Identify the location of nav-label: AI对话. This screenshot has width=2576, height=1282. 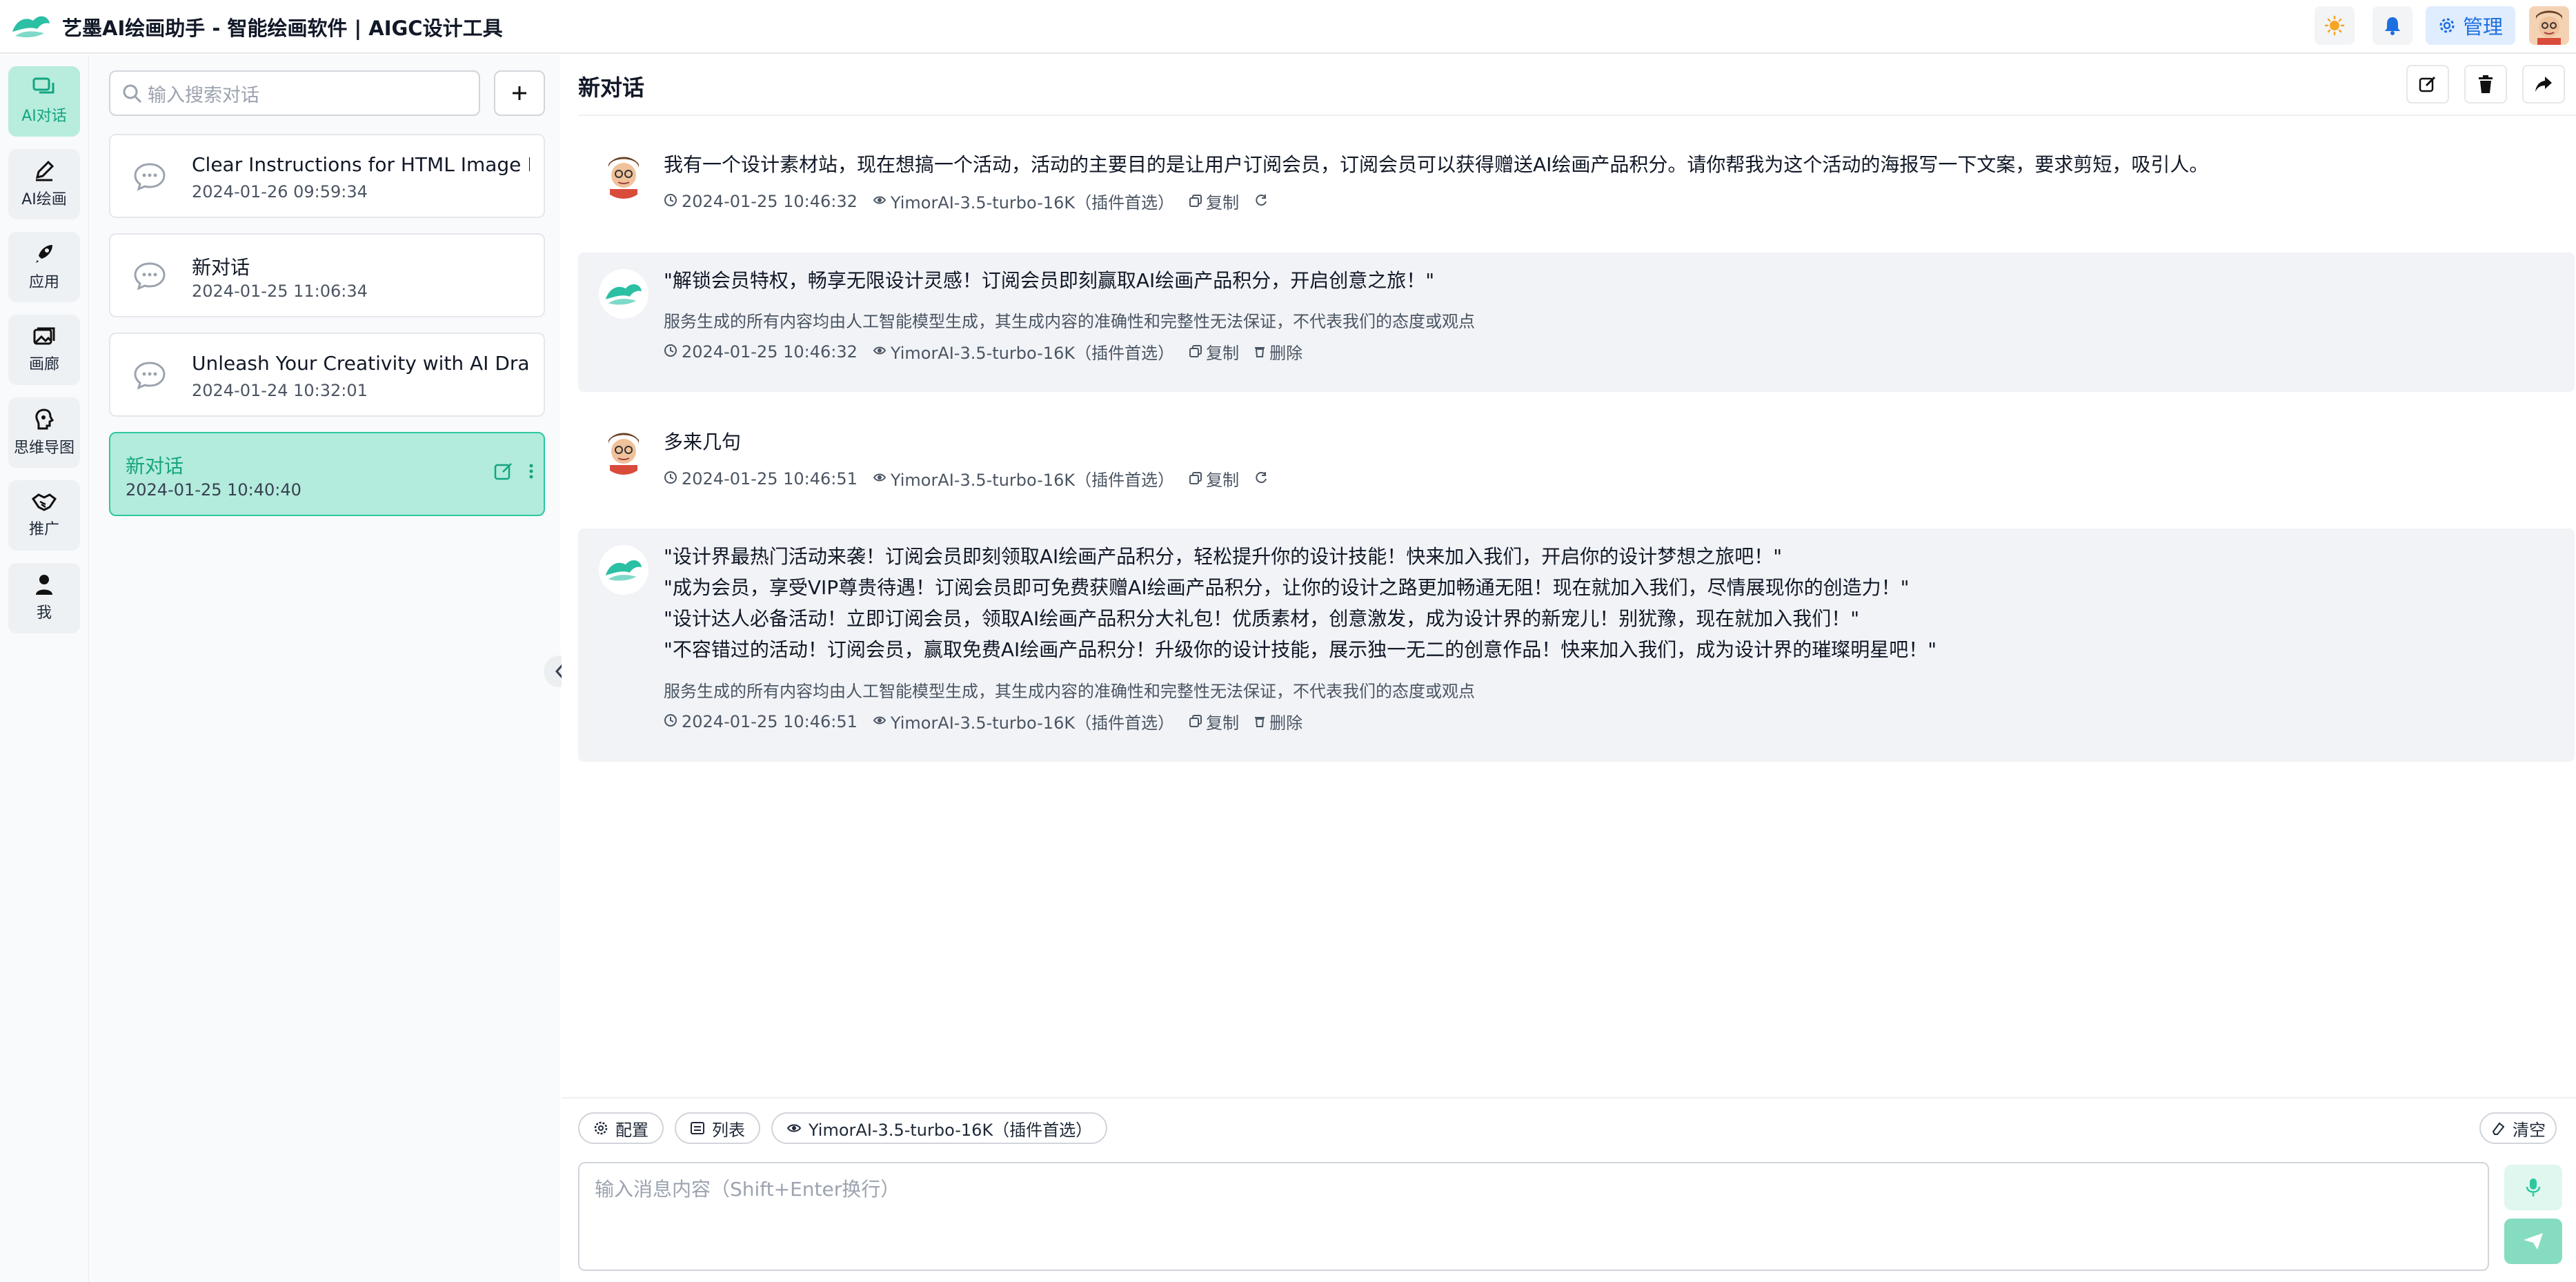
(44, 116).